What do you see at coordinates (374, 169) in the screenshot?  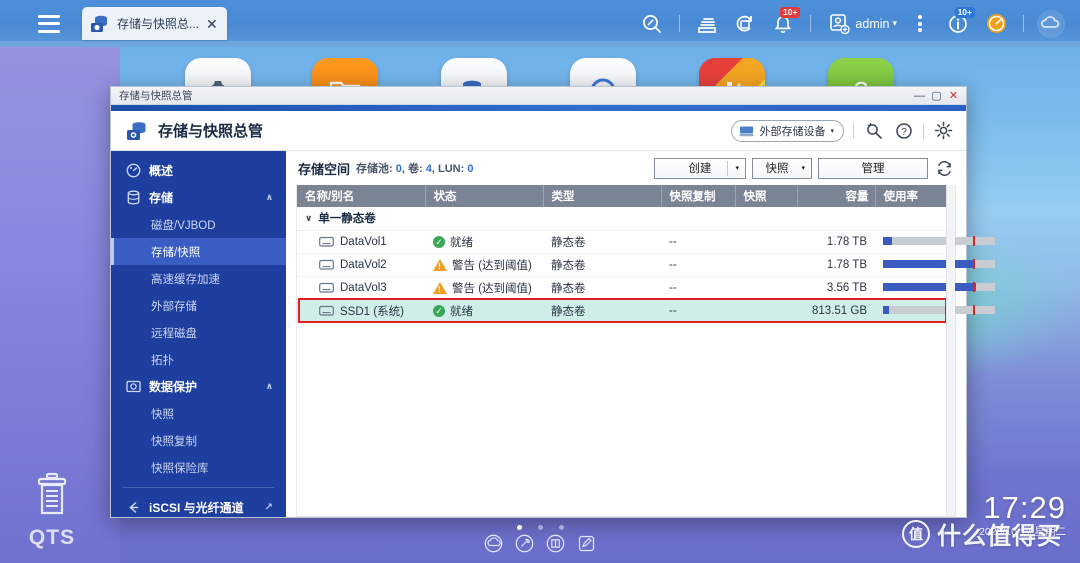 I see `meta-pool-label: 存储池:` at bounding box center [374, 169].